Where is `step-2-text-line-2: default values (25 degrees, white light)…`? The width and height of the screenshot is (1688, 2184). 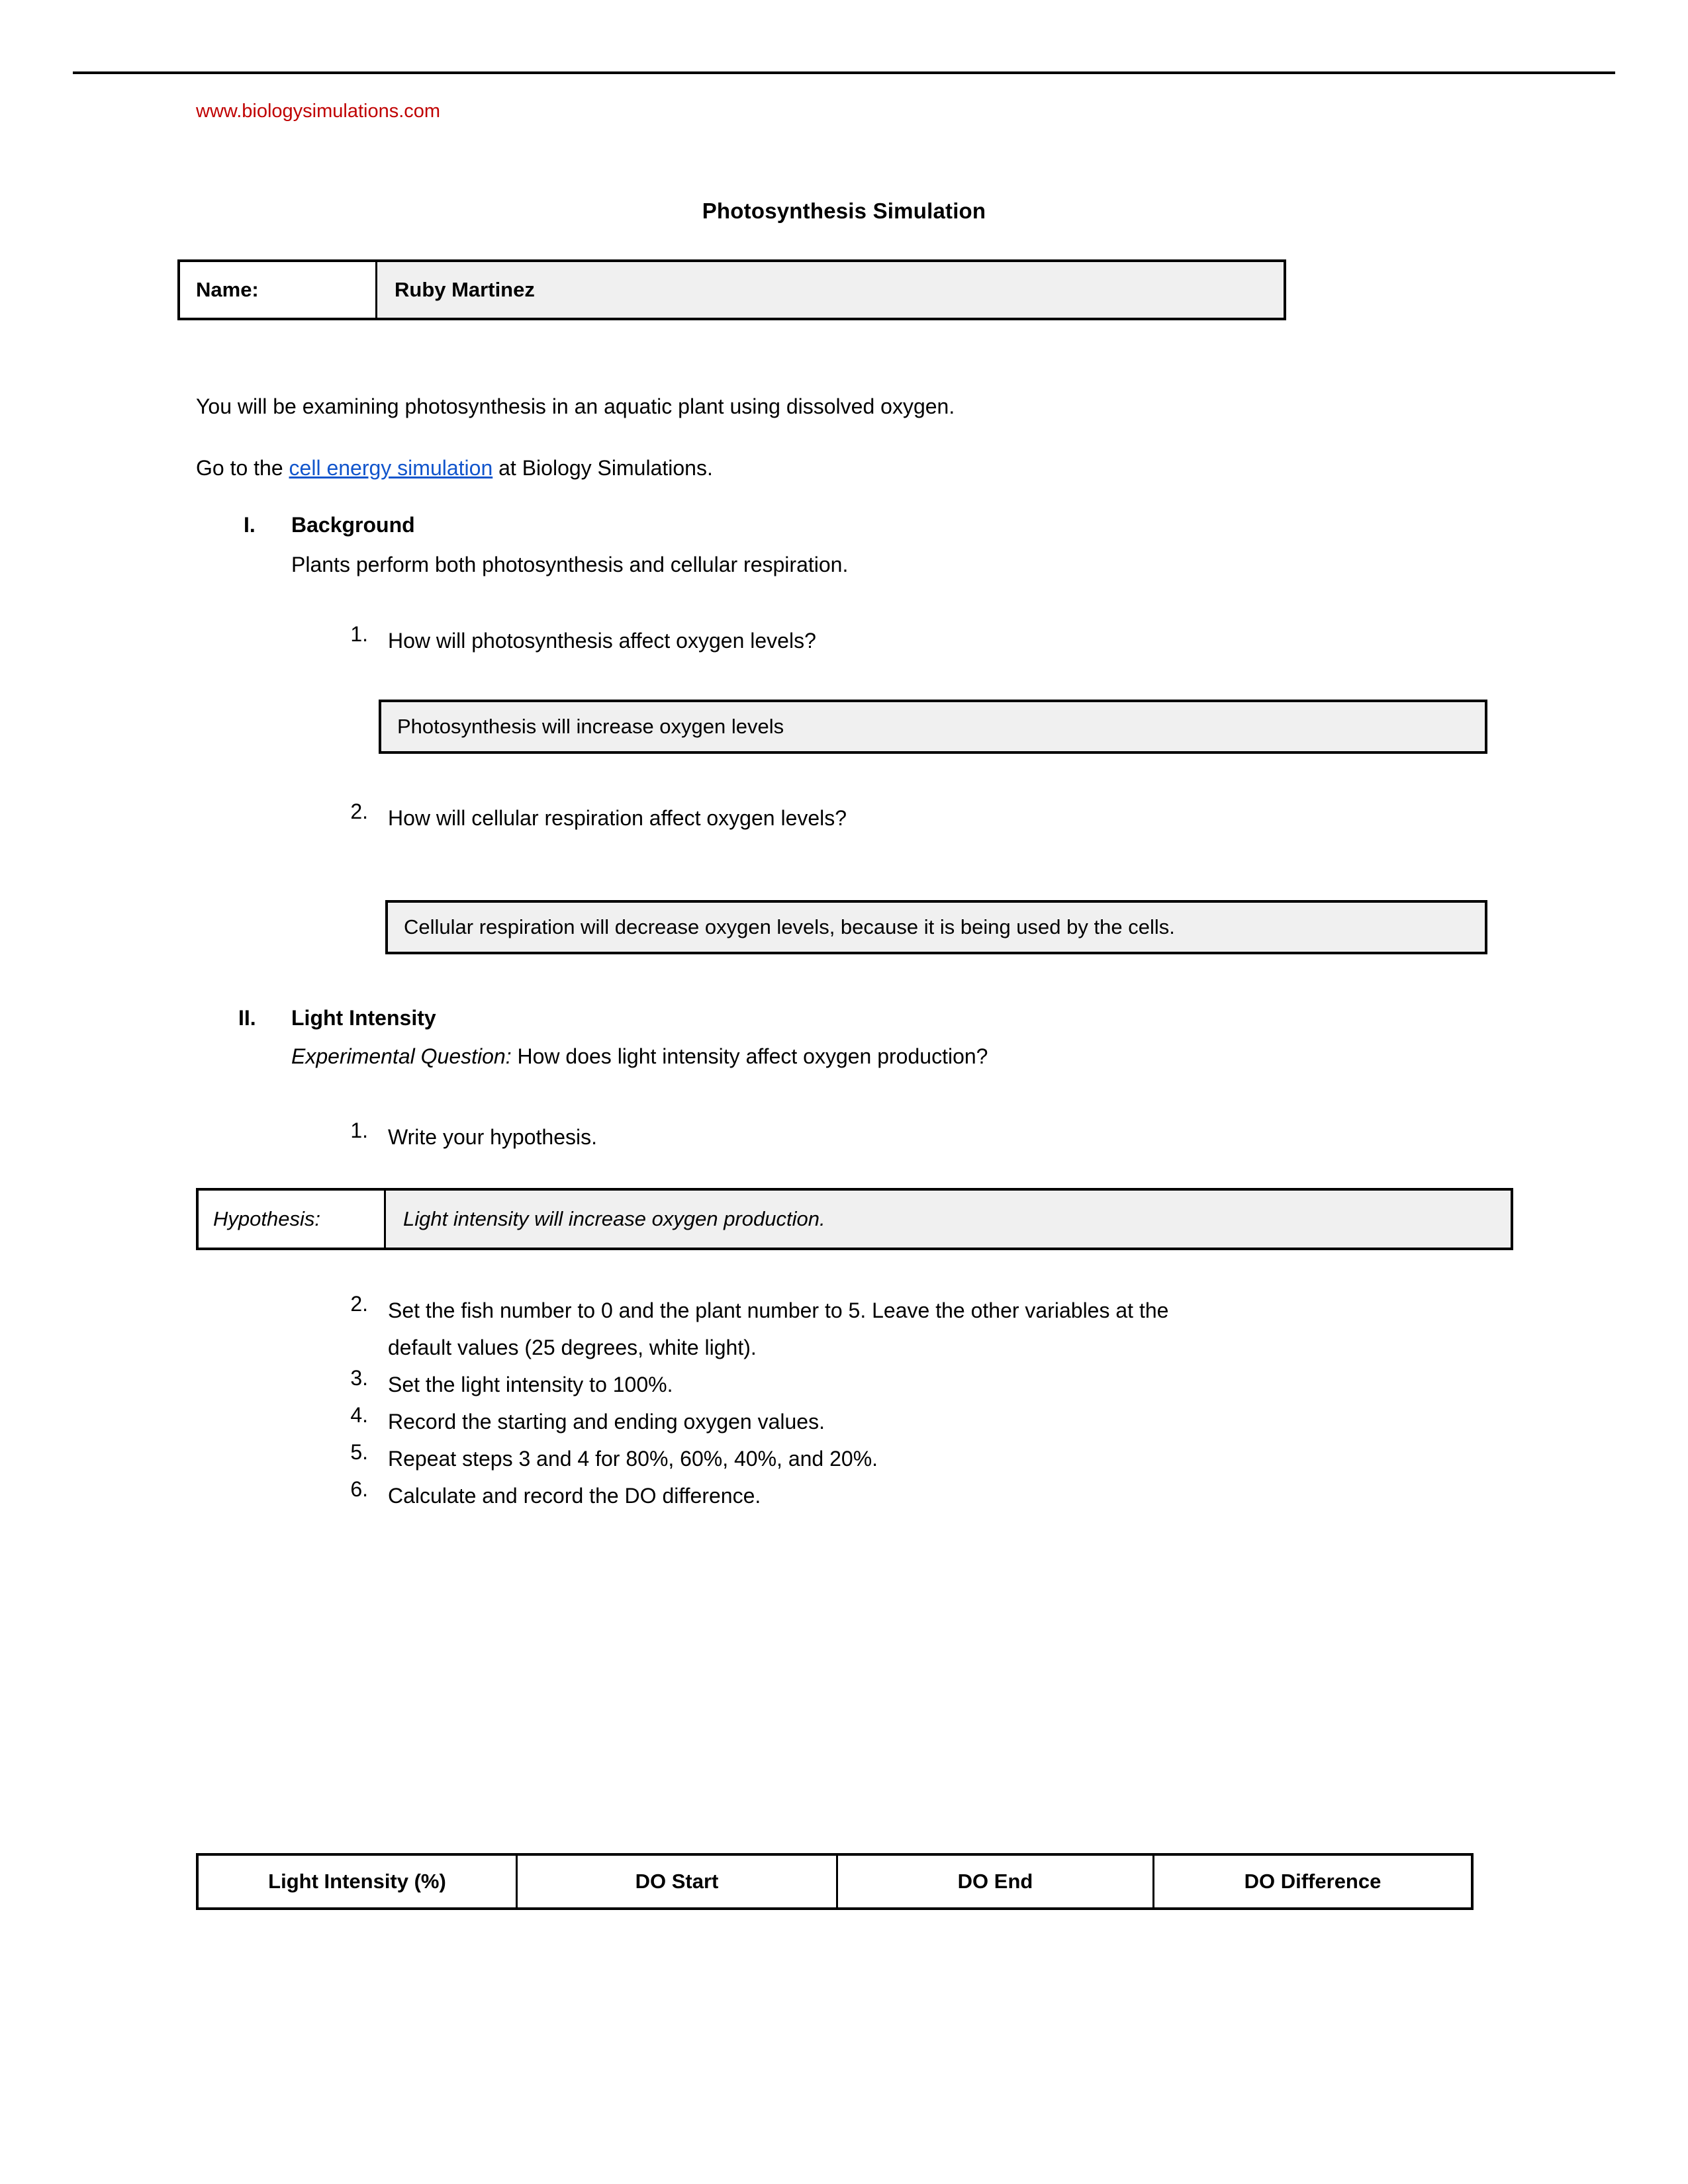
step-2-text-line-2: default values (25 degrees, white light)… is located at coordinates (572, 1347).